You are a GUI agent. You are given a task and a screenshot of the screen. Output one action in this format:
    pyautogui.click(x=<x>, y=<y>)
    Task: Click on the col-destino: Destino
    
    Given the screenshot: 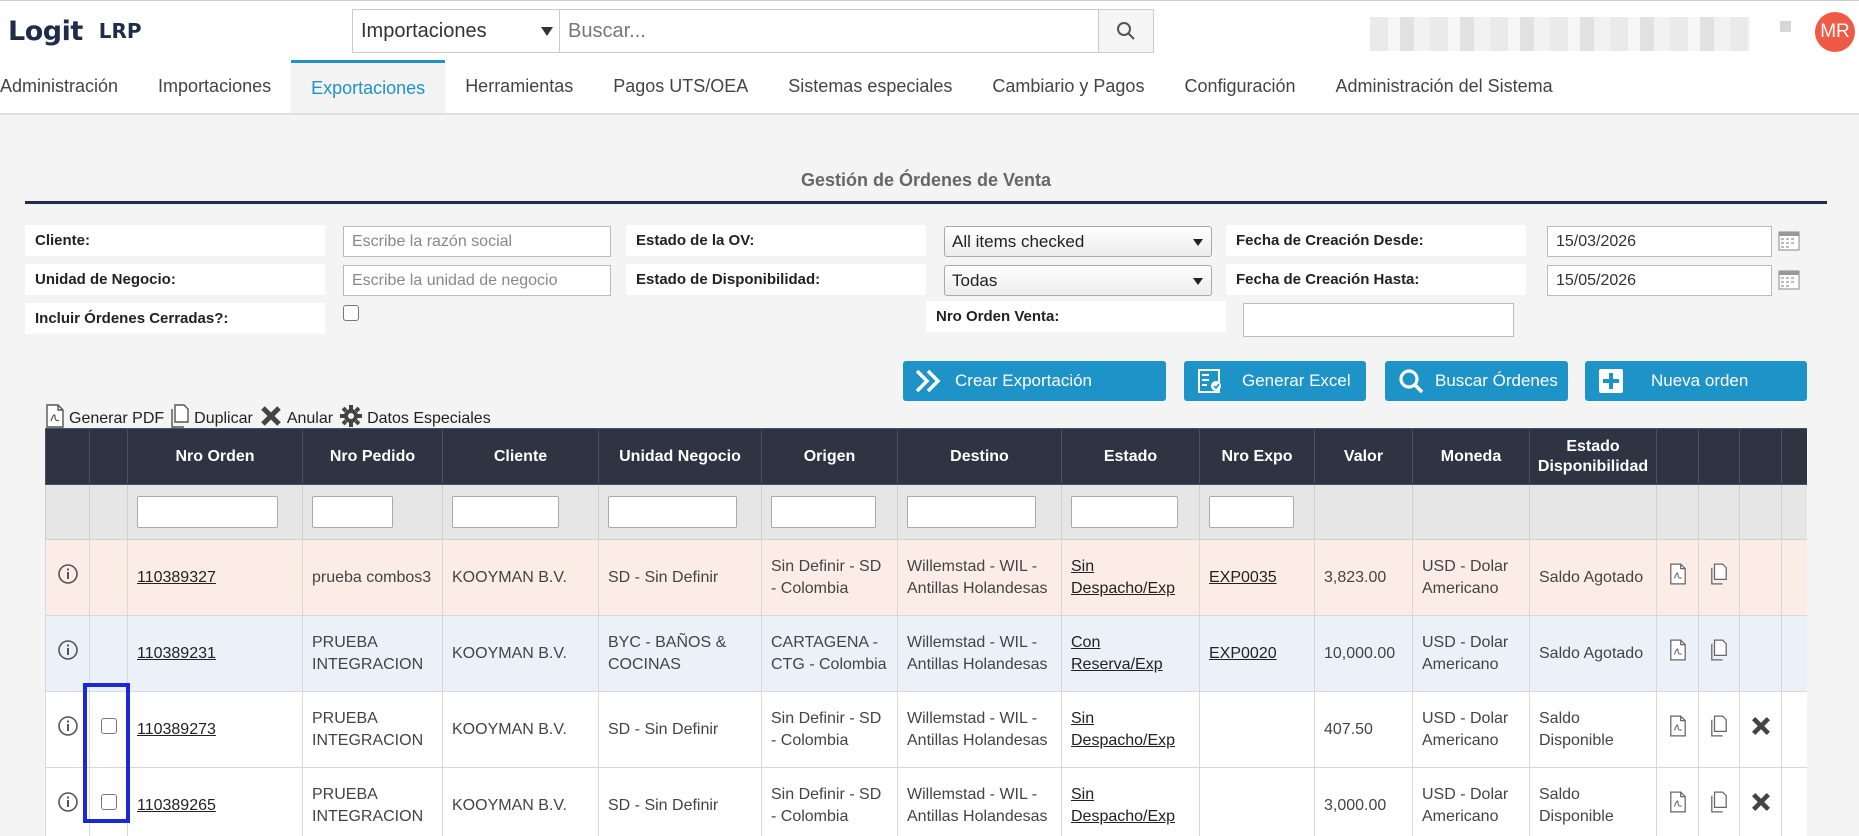 What is the action you would take?
    pyautogui.click(x=979, y=456)
    